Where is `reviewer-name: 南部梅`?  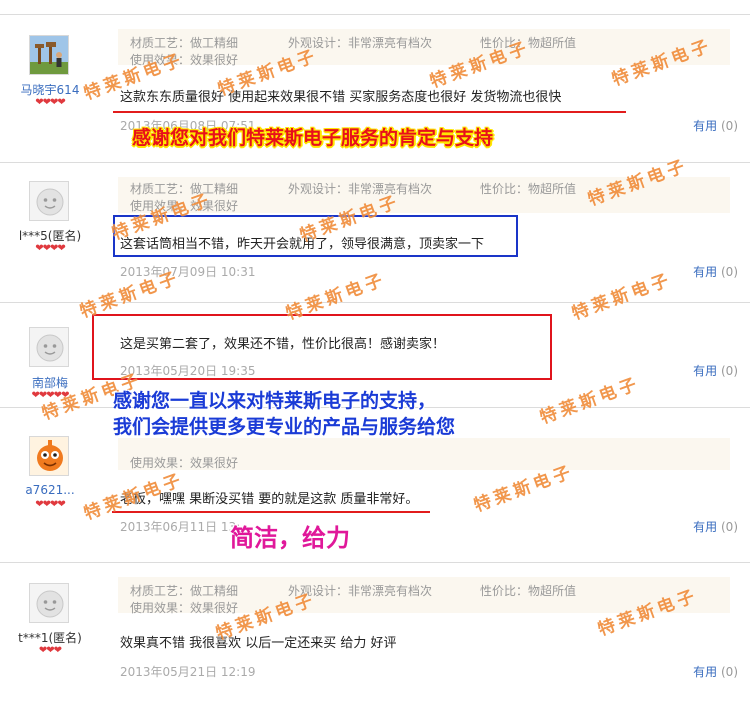
reviewer-name: 南部梅 is located at coordinates (50, 382).